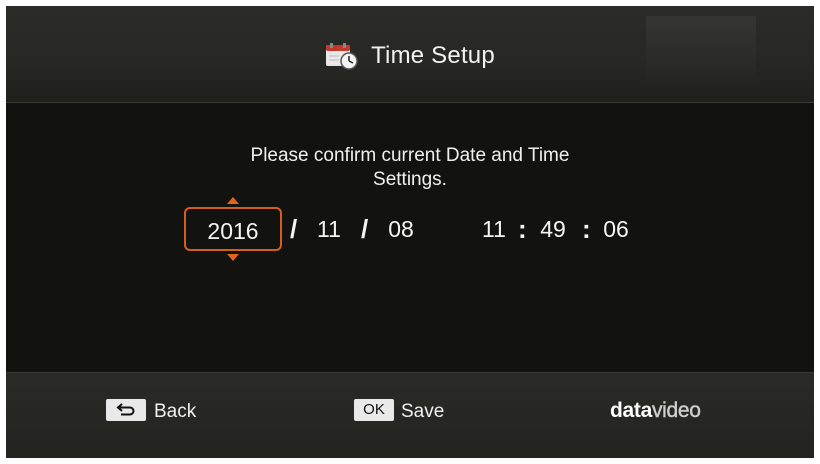 Image resolution: width=820 pixels, height=464 pixels. I want to click on prompt-line-1: Please confirm current Date and Time, so click(410, 155).